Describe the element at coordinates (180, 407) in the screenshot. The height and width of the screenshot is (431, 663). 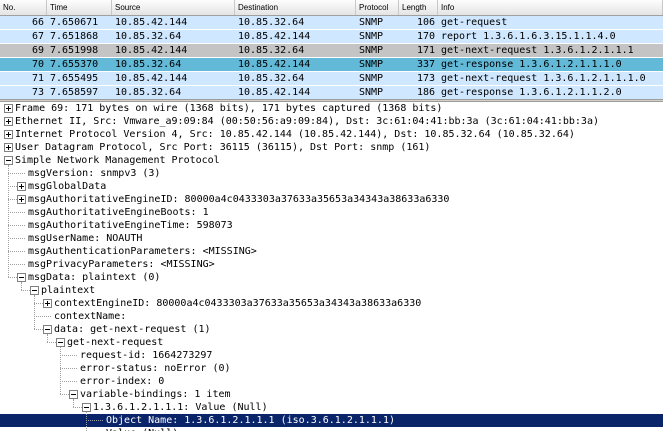
I see `tree-item-label: 1.3.6.1.2.1.1.1: Value (Null)` at that location.